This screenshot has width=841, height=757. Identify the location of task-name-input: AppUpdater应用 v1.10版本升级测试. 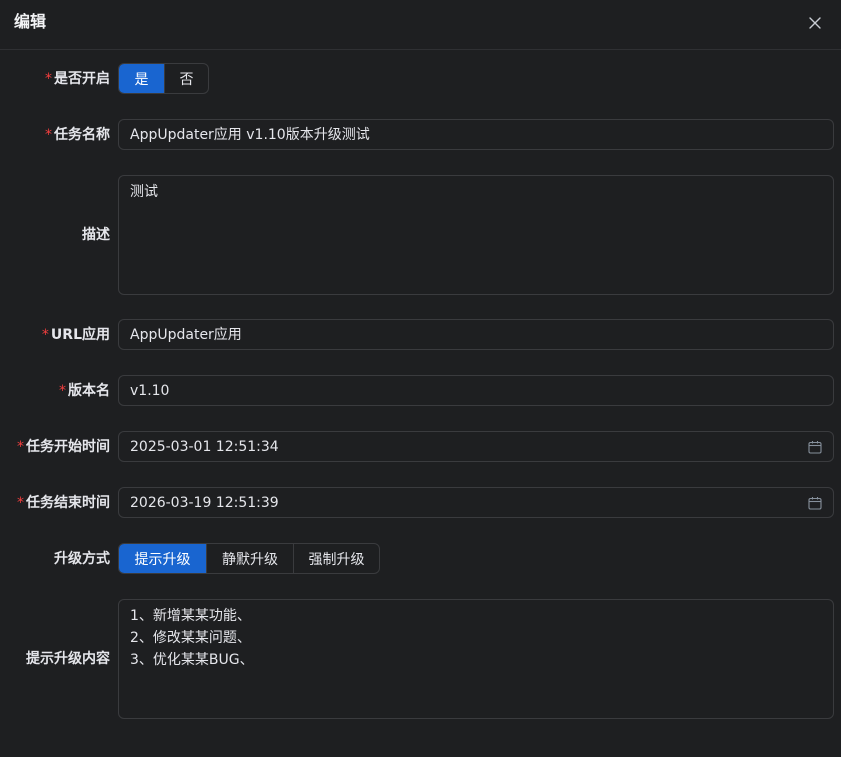
(476, 134).